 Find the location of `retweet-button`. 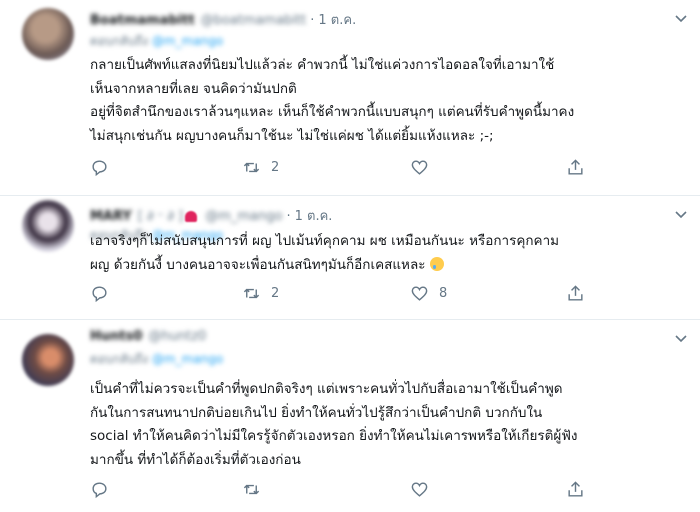

retweet-button is located at coordinates (256, 489).